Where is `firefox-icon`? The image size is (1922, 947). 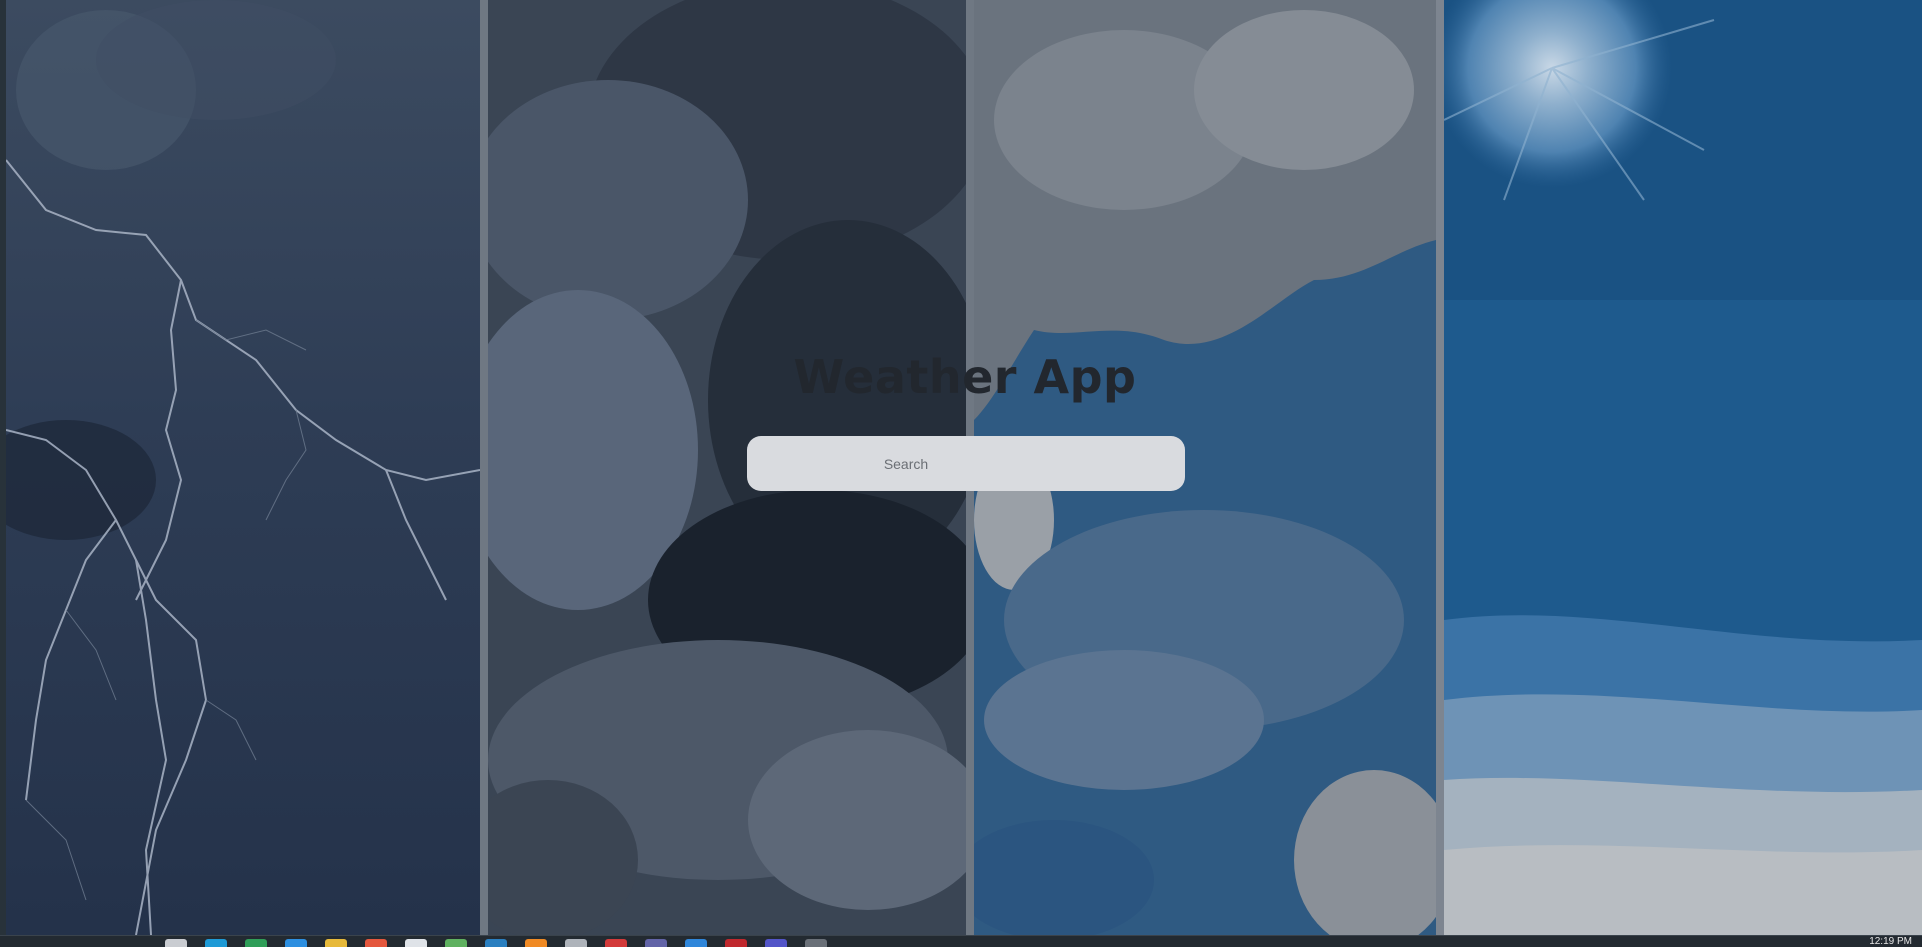
firefox-icon is located at coordinates (536, 943).